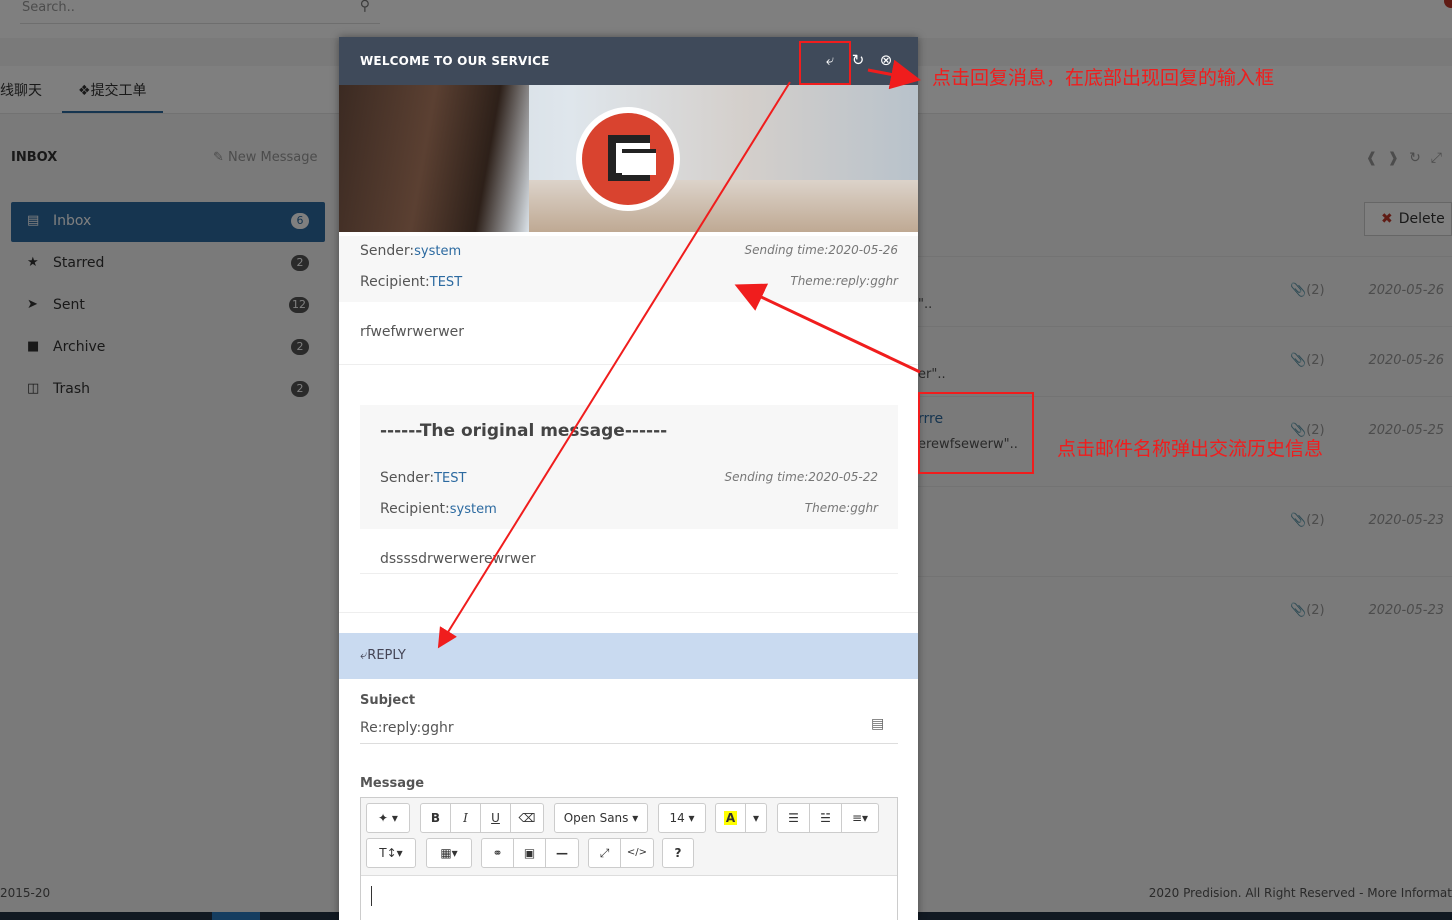 The height and width of the screenshot is (920, 1452). I want to click on italic-button: I, so click(466, 818).